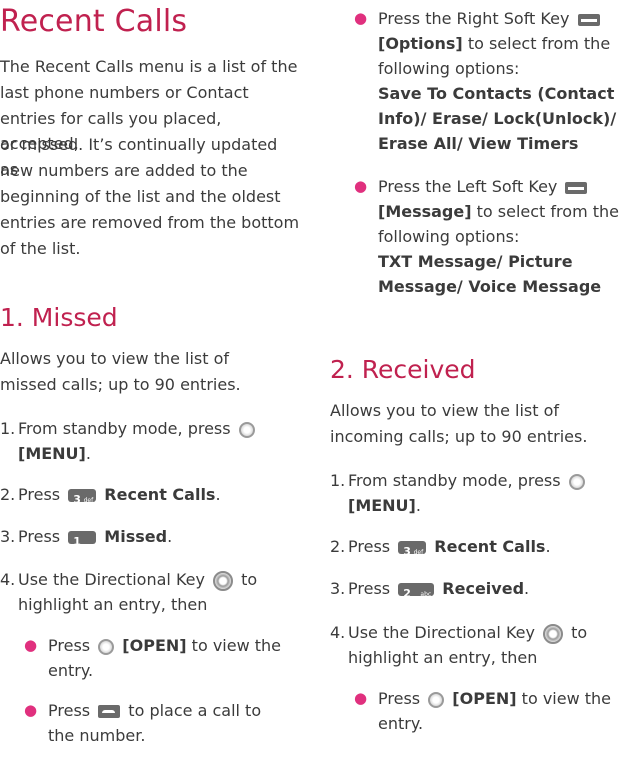 The width and height of the screenshot is (630, 760). Describe the element at coordinates (94, 21) in the screenshot. I see `page-title: Recent Calls` at that location.